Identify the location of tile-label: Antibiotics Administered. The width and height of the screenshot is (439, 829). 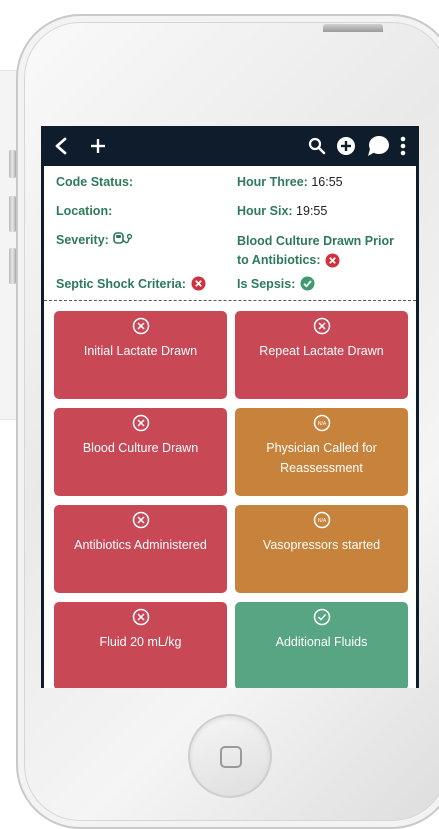
(140, 545).